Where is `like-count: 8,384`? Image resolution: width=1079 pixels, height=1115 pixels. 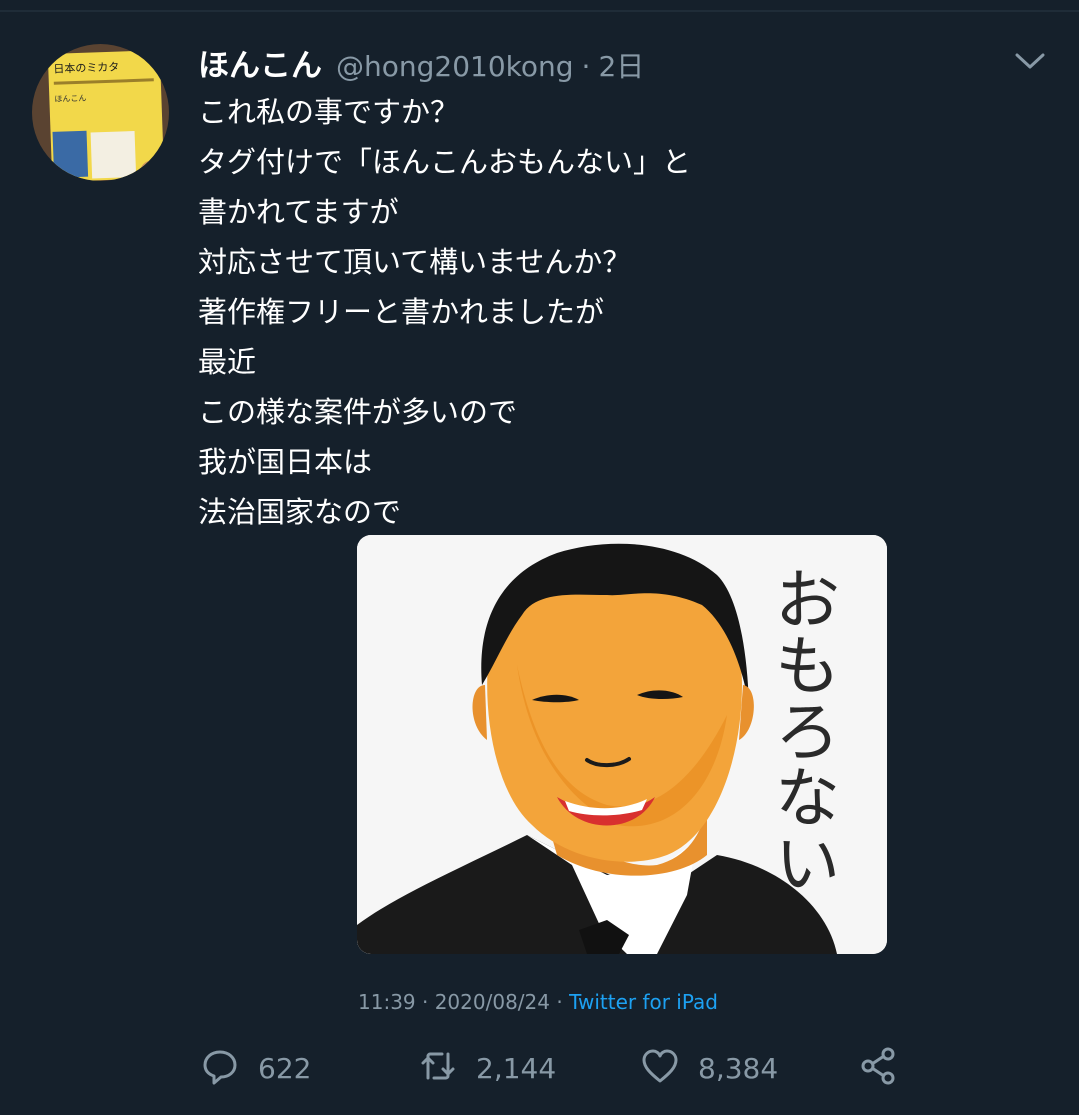
like-count: 8,384 is located at coordinates (738, 1068).